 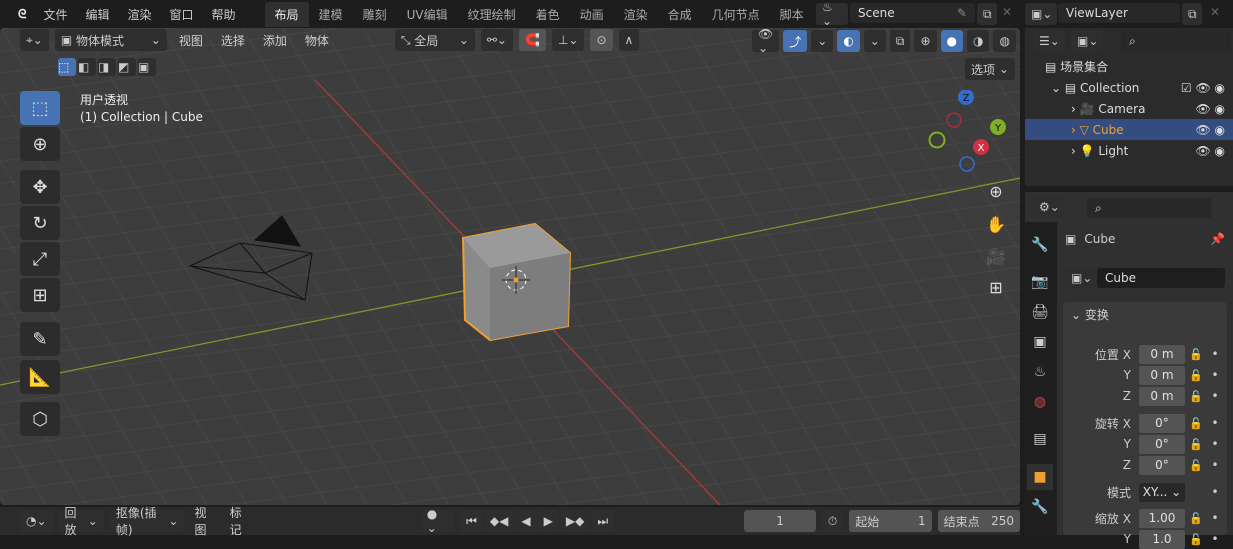 I want to click on object-browse-button: ▣⌄, so click(x=1080, y=278).